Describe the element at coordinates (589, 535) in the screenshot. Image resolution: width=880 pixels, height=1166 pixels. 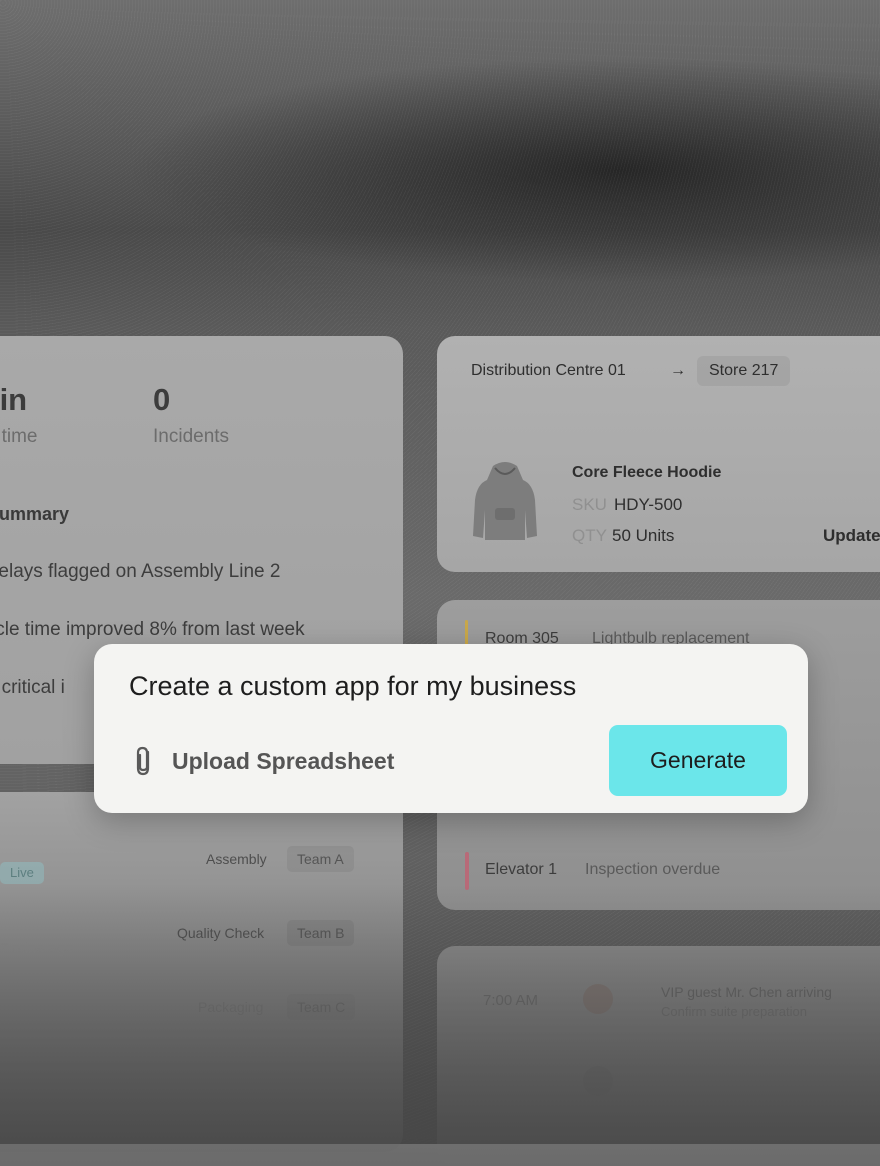
I see `qty-label: QTY` at that location.